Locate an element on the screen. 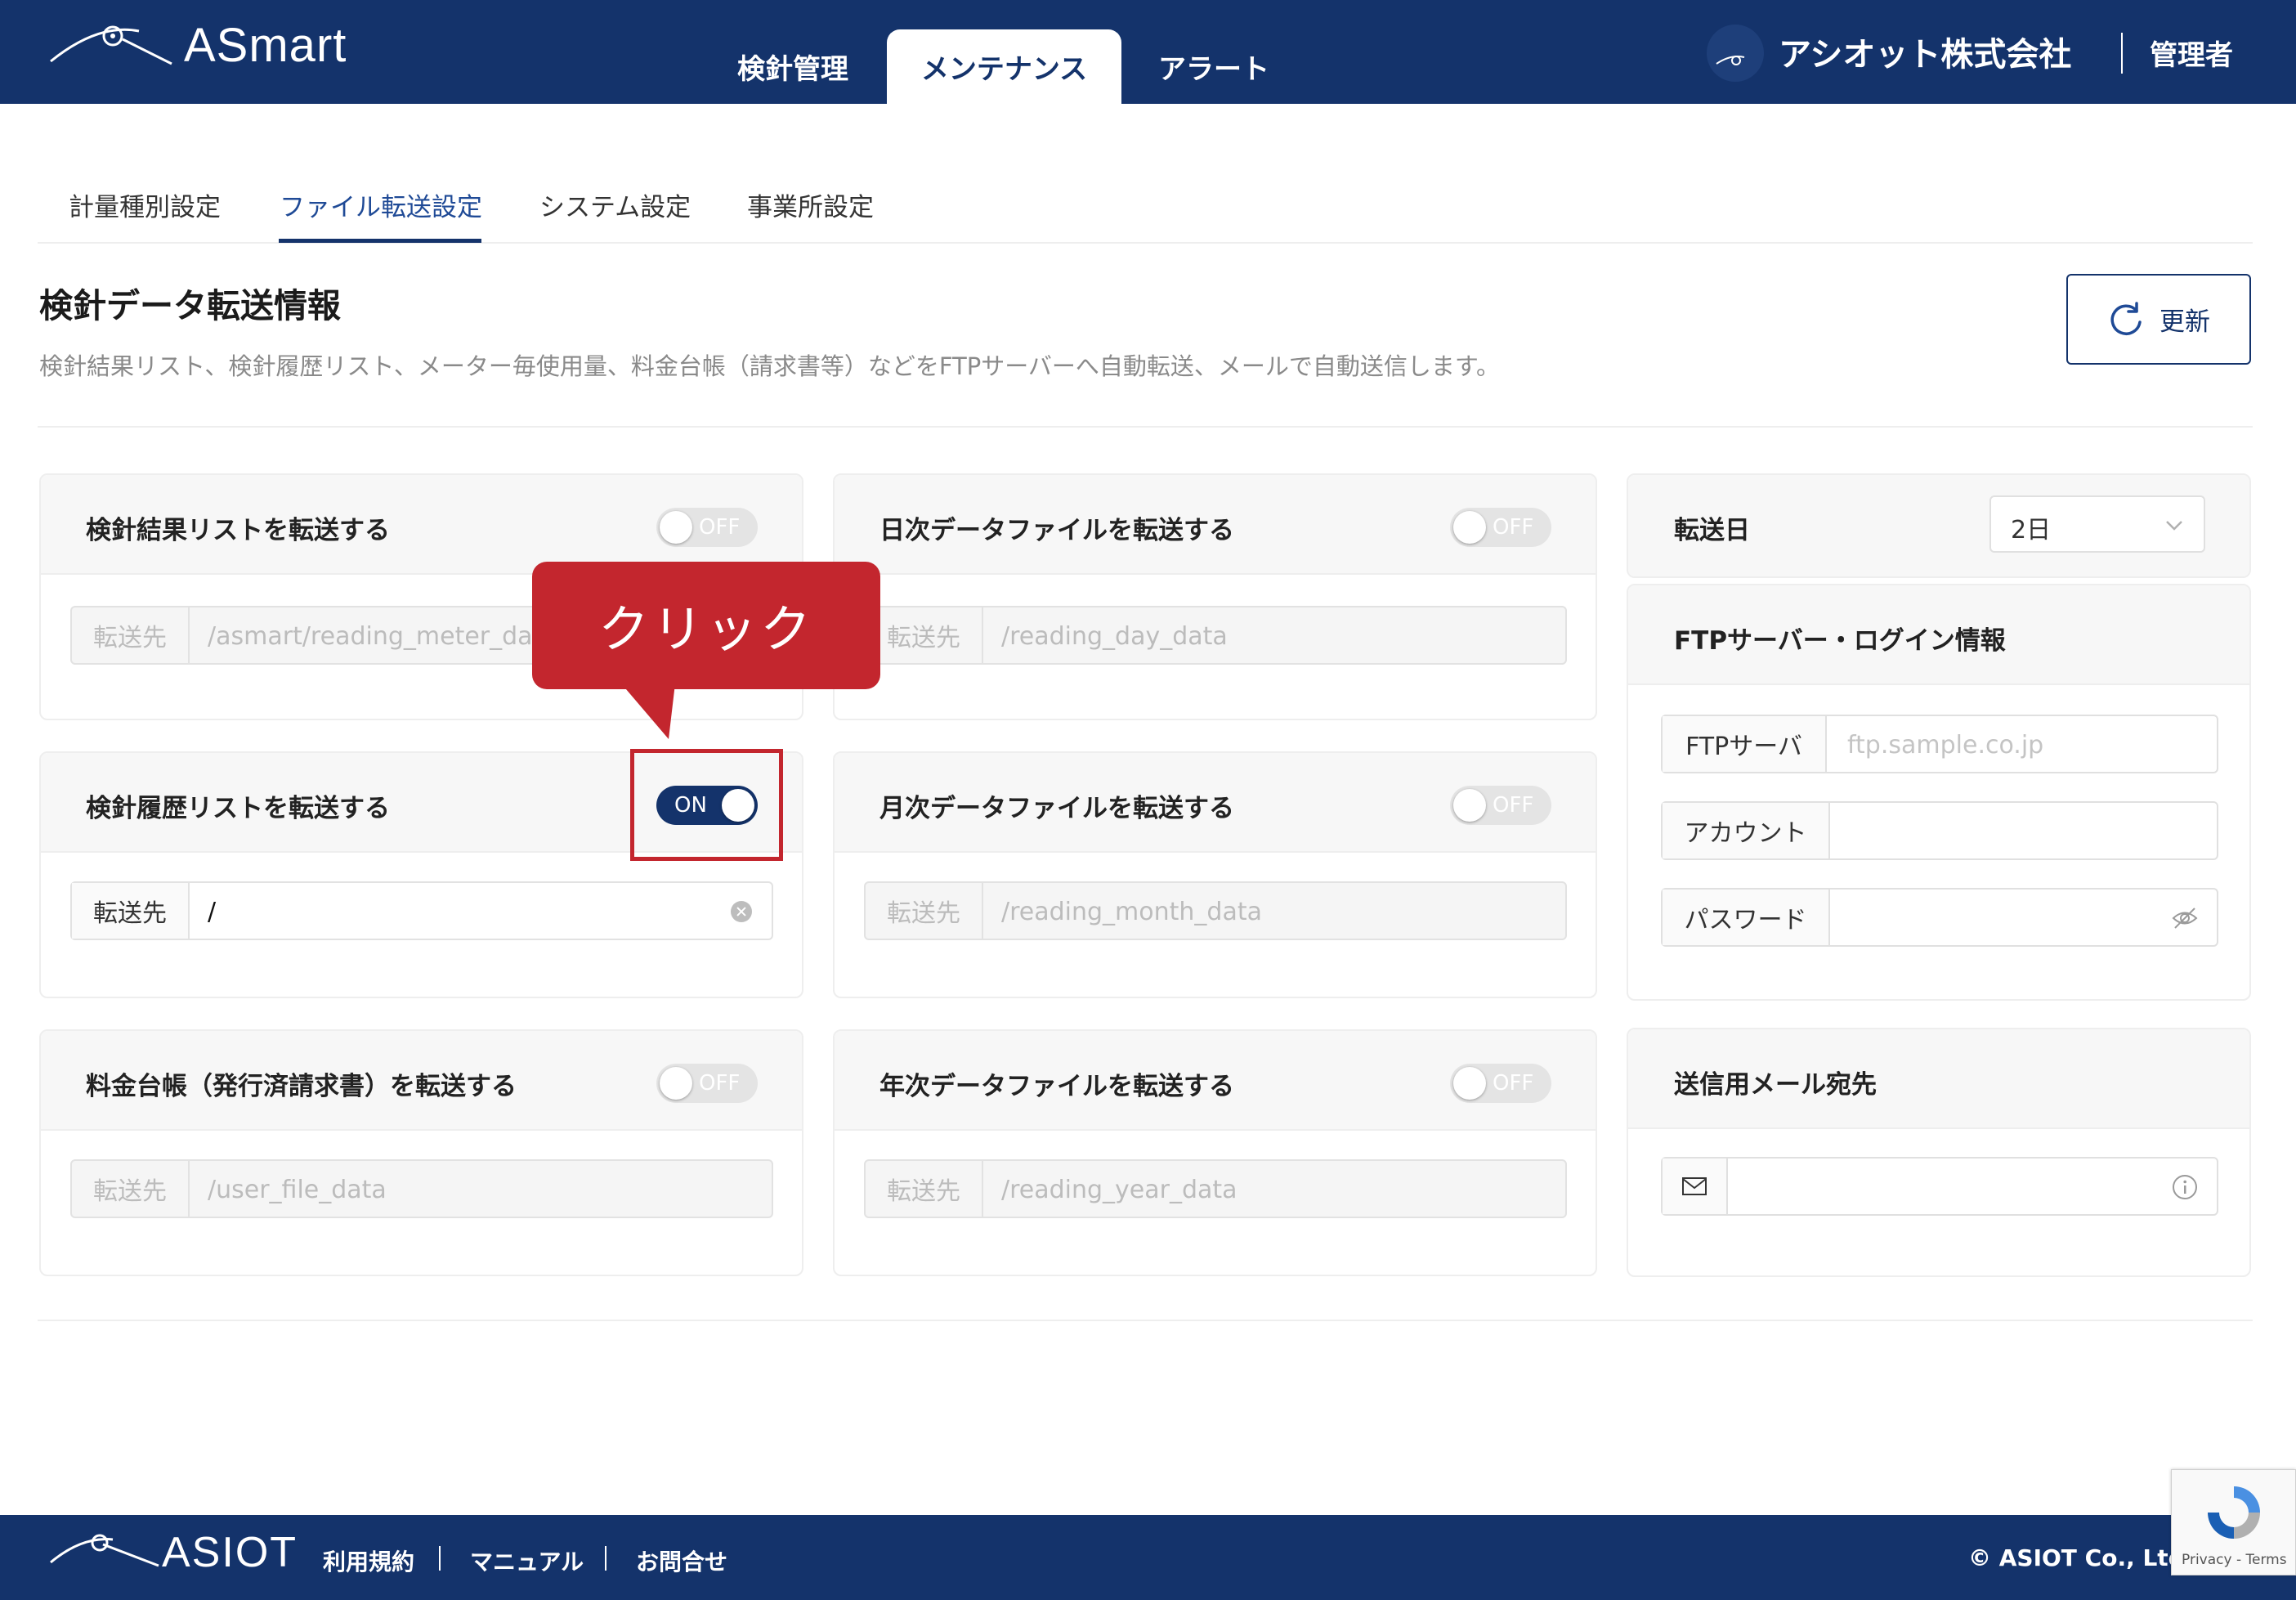  footer-link-terms: 利用規約 is located at coordinates (368, 1560).